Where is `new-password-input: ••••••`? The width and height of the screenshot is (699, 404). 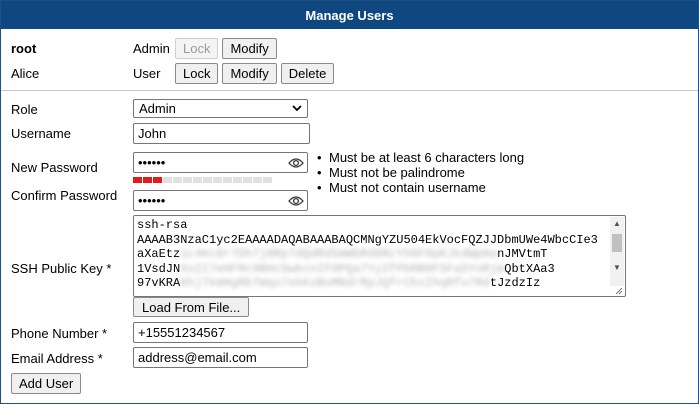
new-password-input: •••••• is located at coordinates (220, 162).